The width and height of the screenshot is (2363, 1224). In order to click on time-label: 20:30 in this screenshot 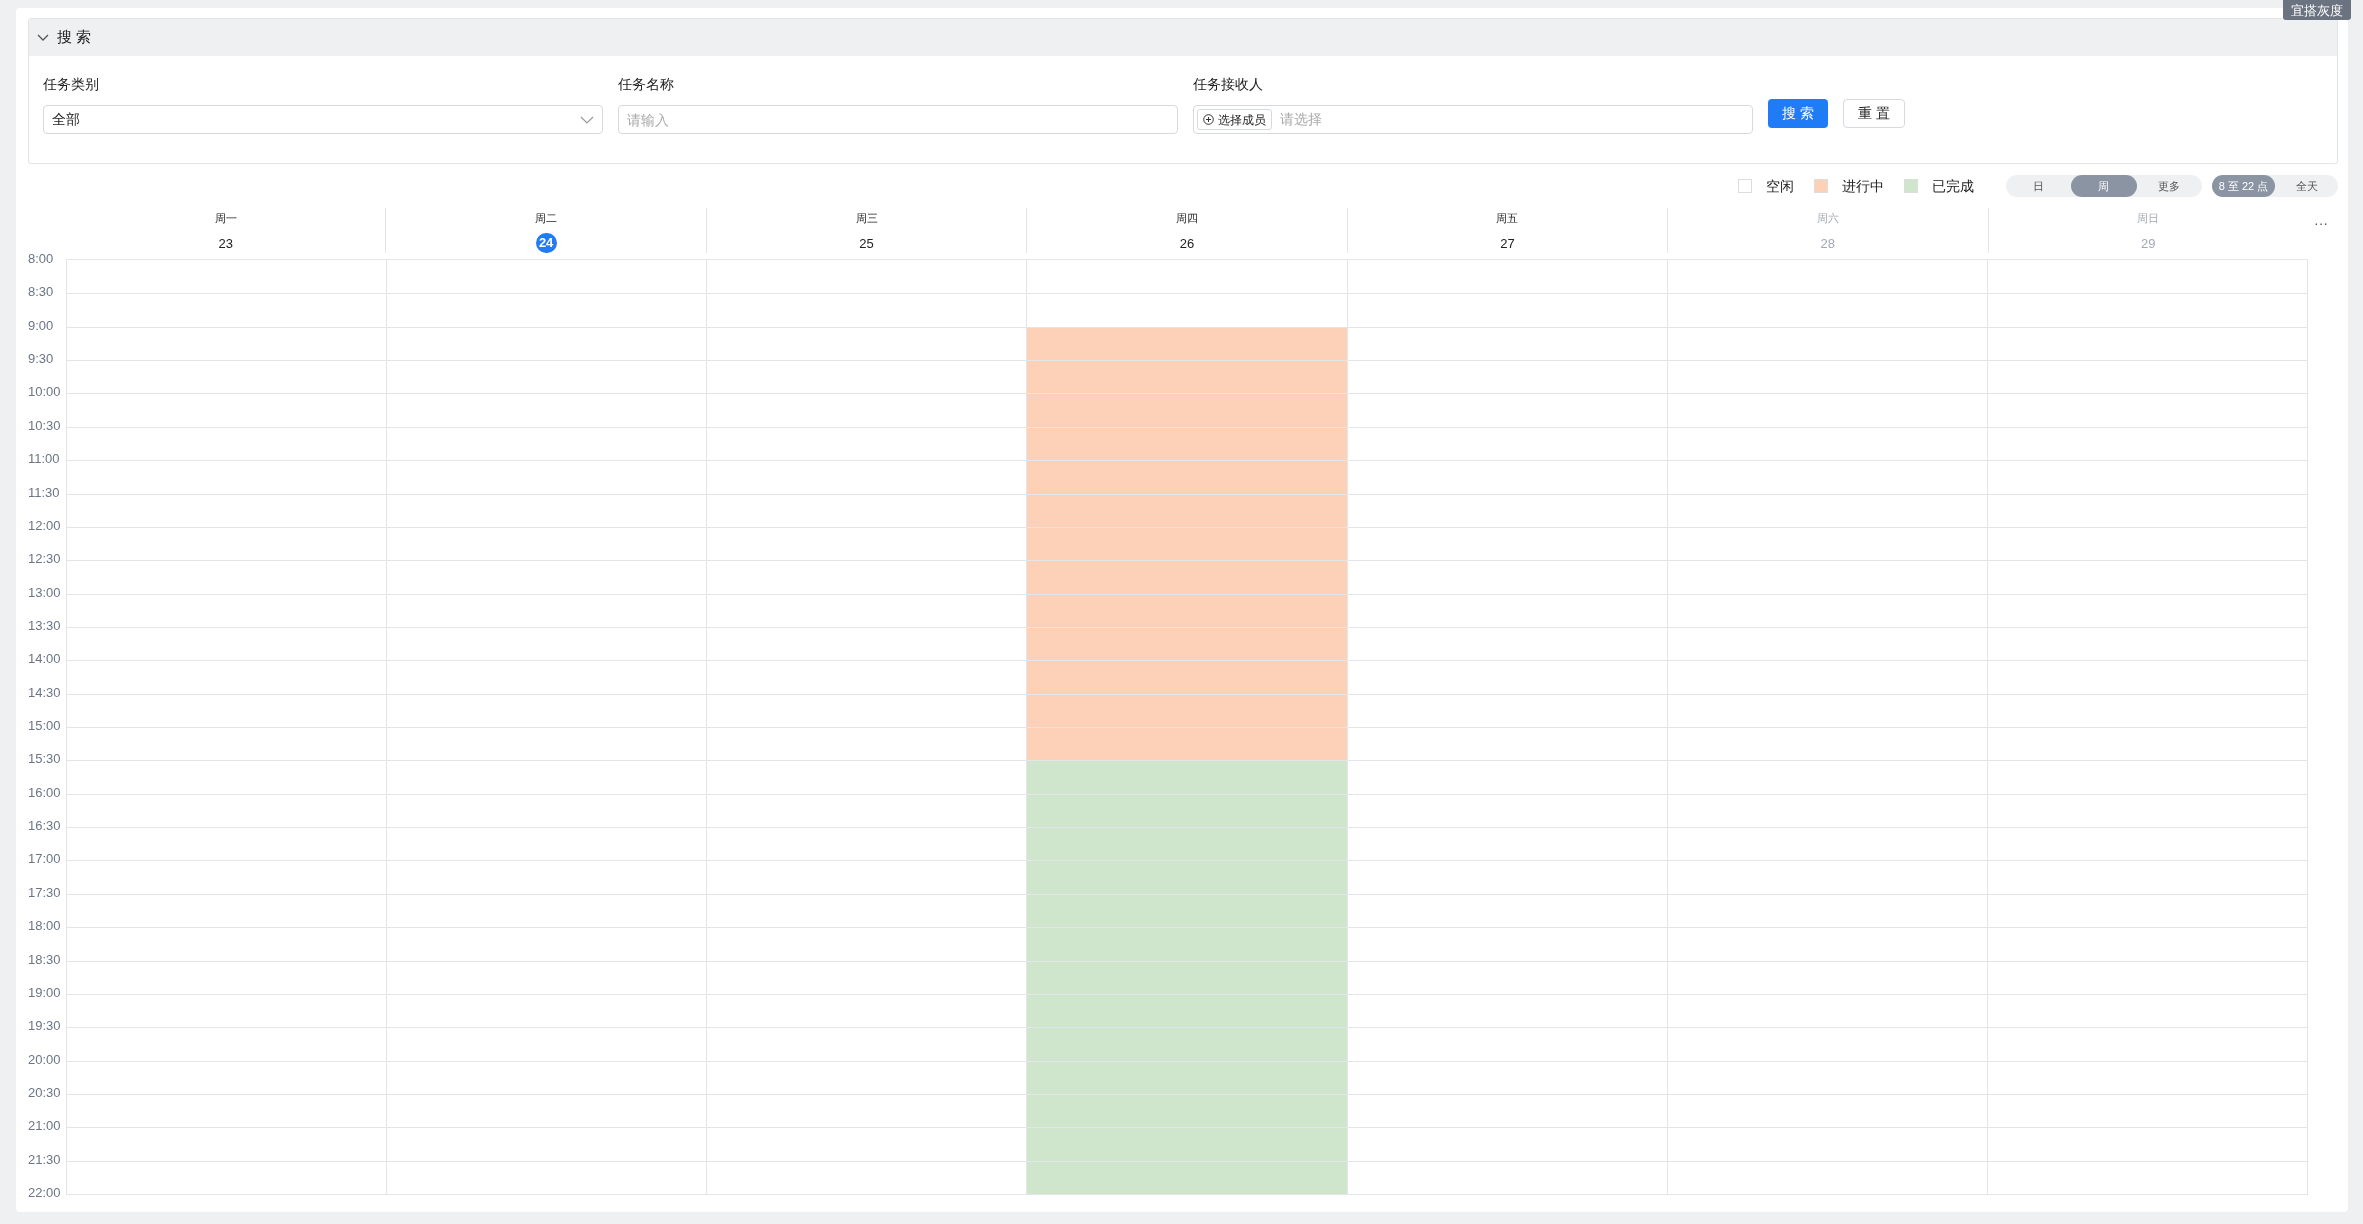, I will do `click(44, 1093)`.